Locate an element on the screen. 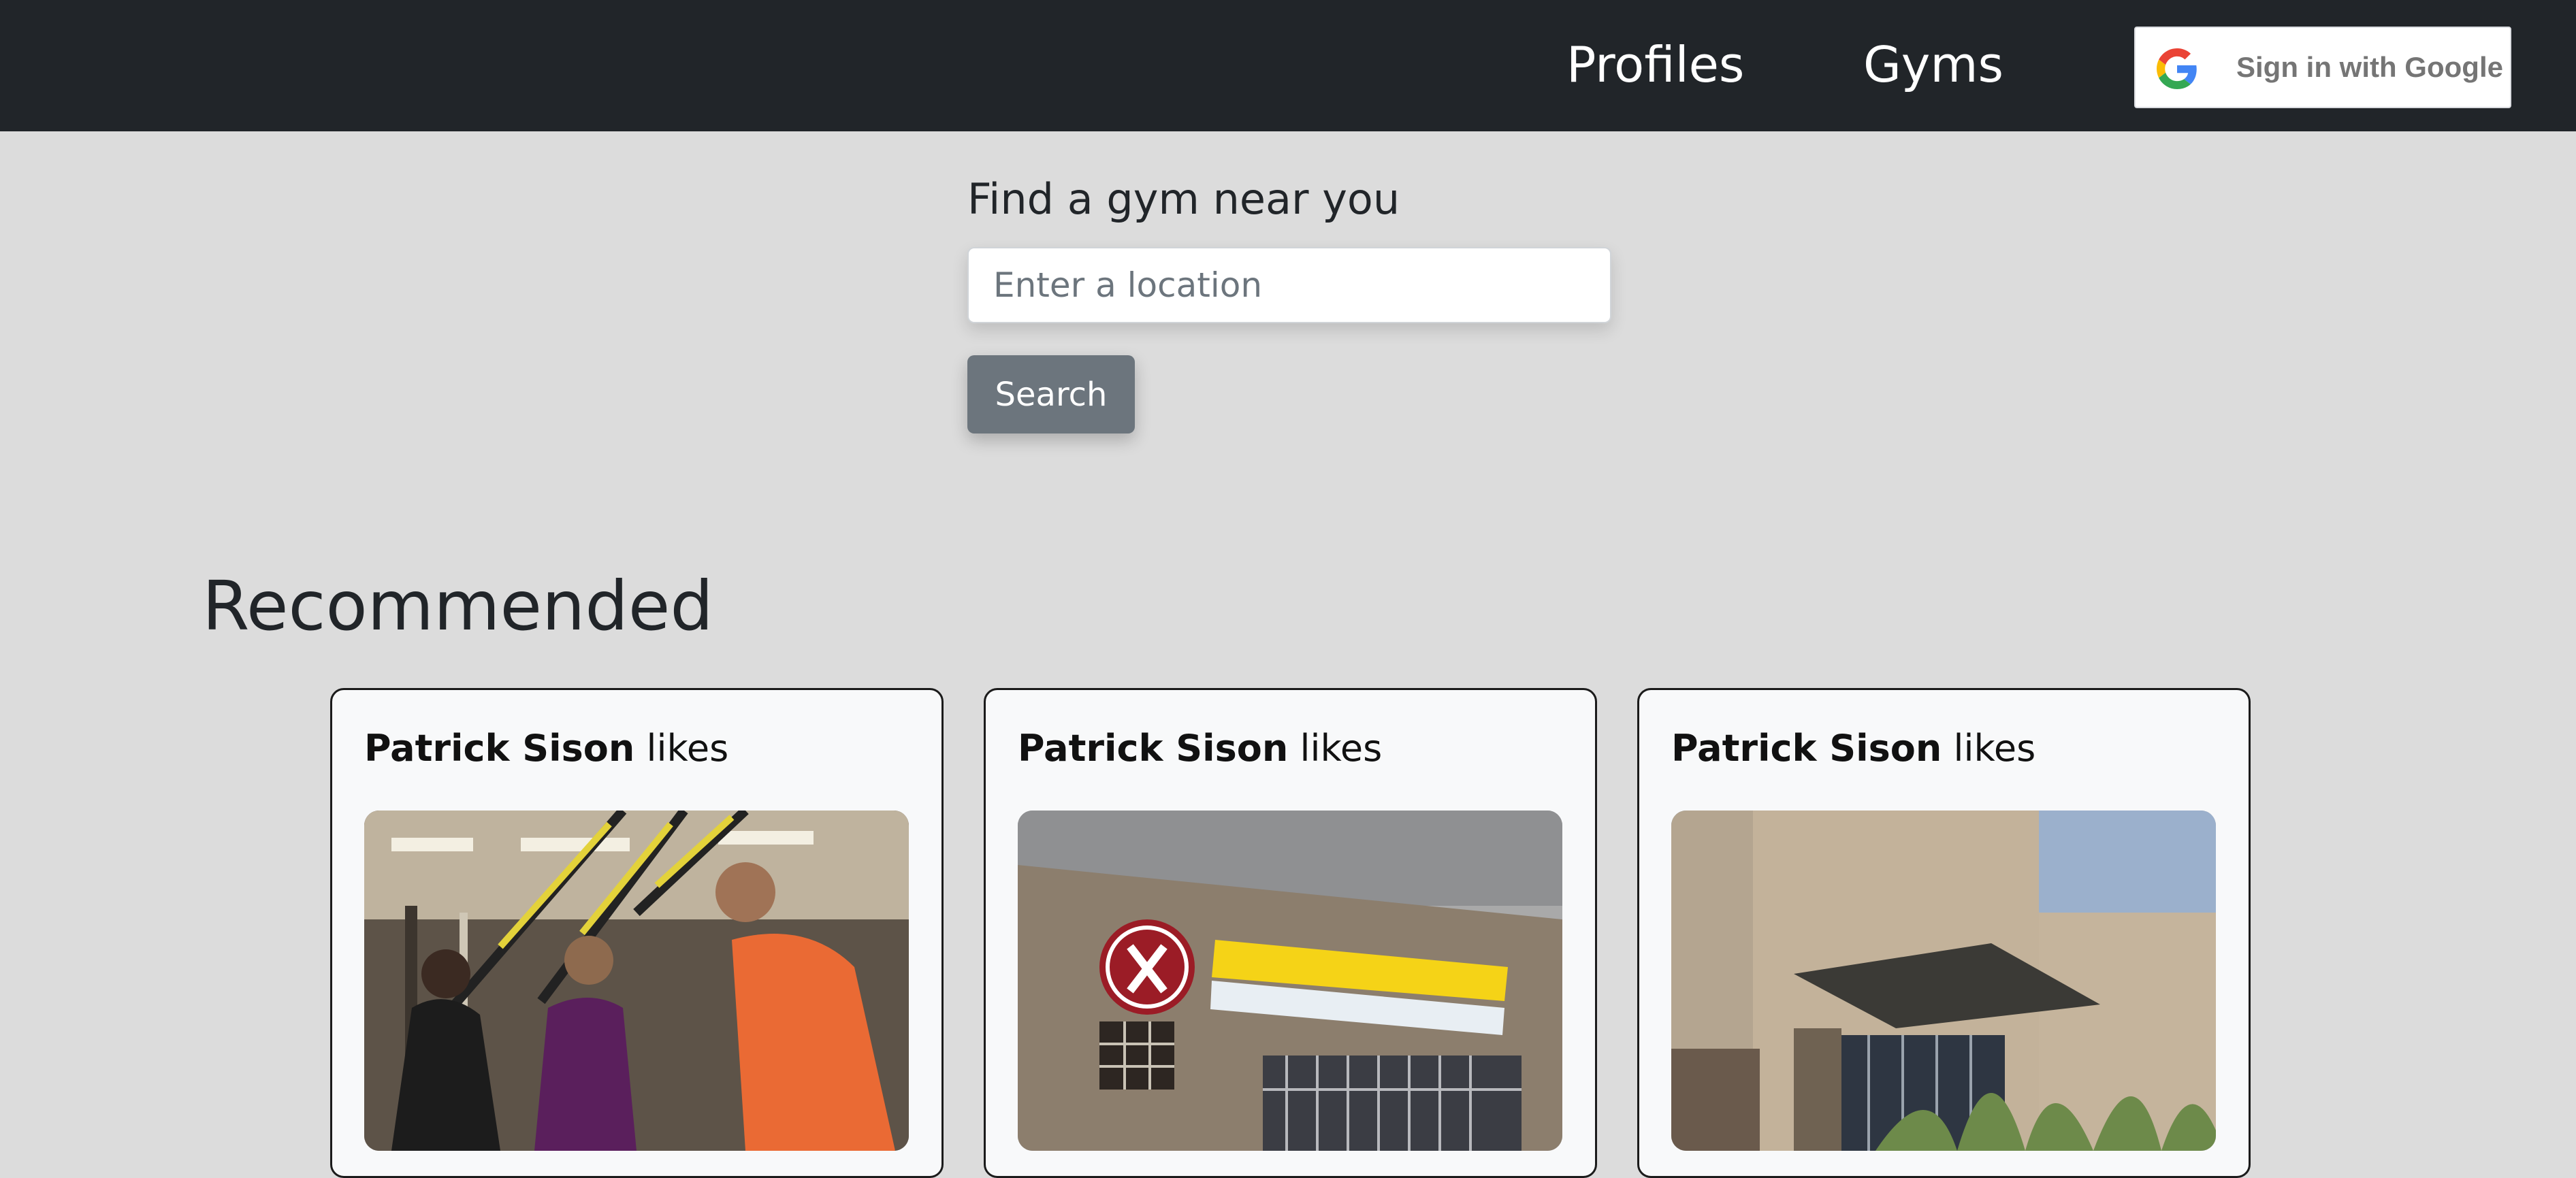  google-icon is located at coordinates (2177, 68).